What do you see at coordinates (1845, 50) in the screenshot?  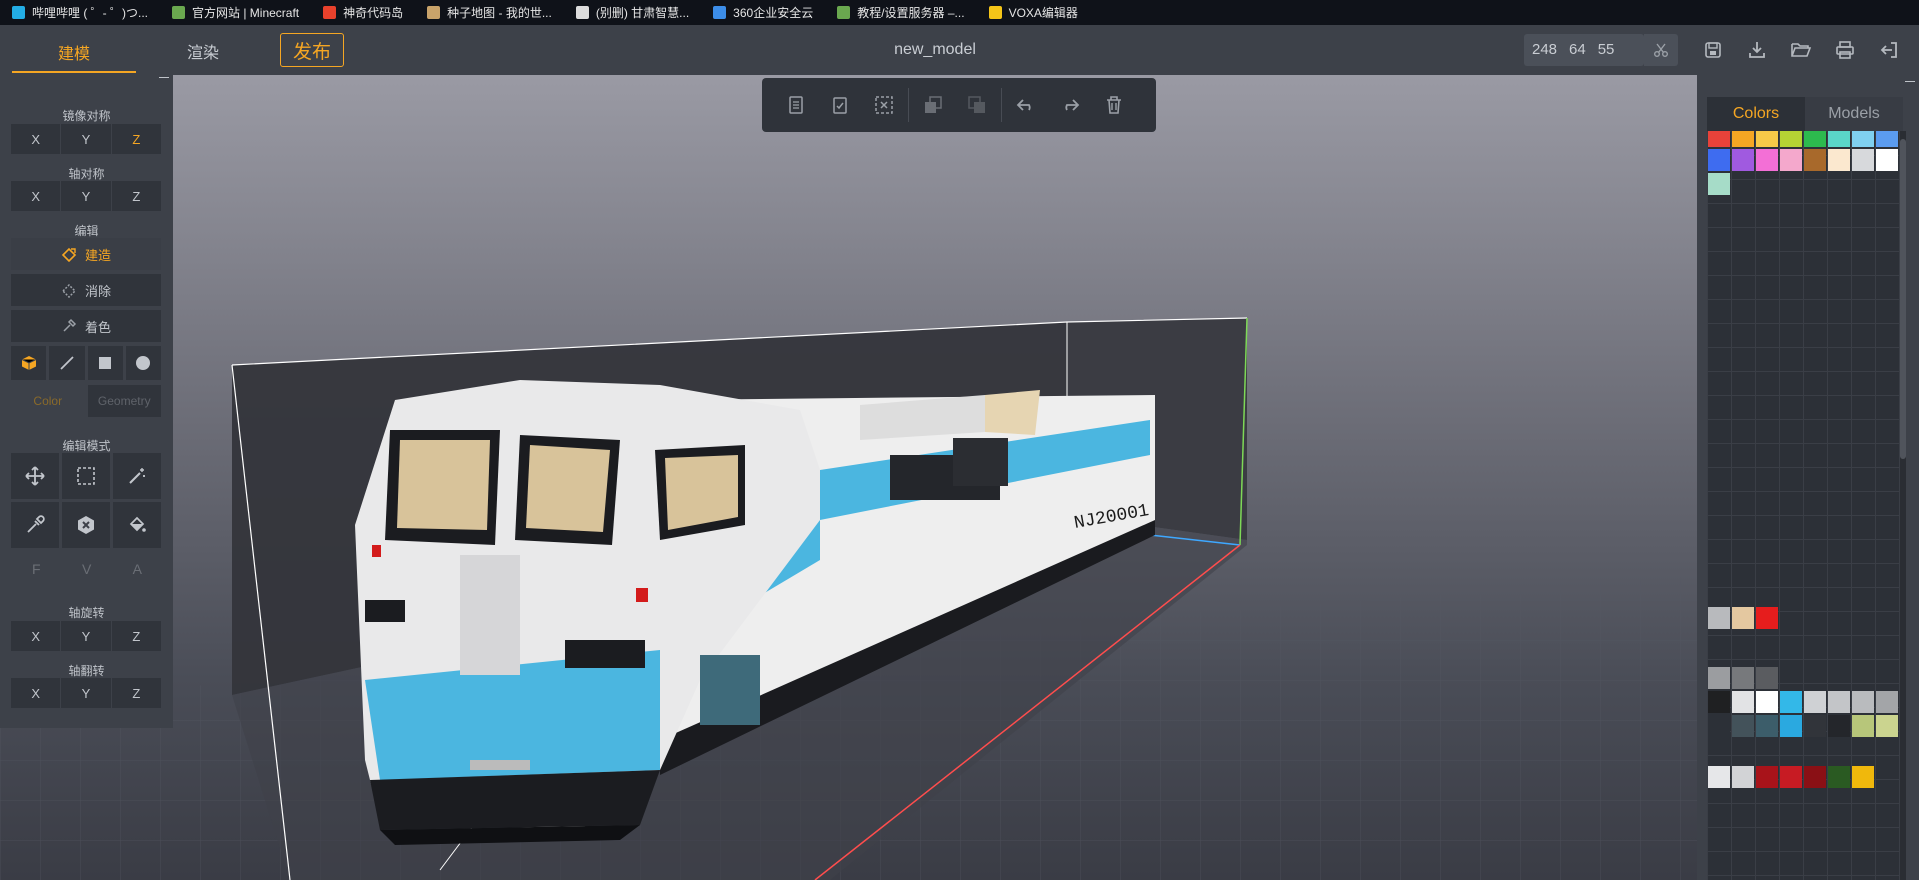 I see `print-icon` at bounding box center [1845, 50].